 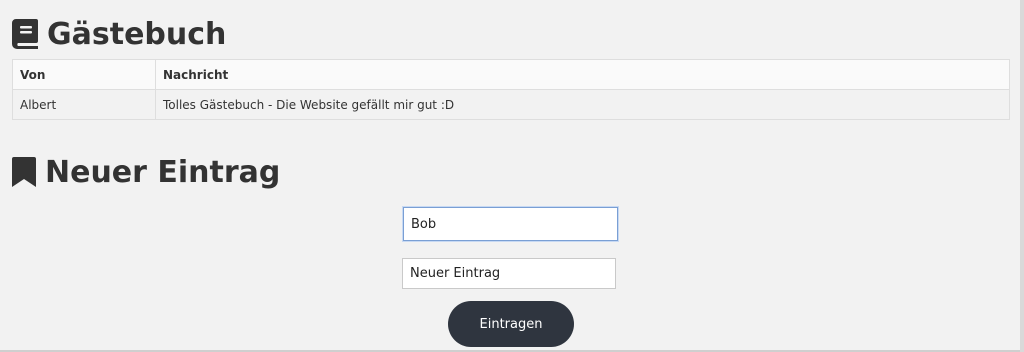 I want to click on book-icon, so click(x=29, y=34).